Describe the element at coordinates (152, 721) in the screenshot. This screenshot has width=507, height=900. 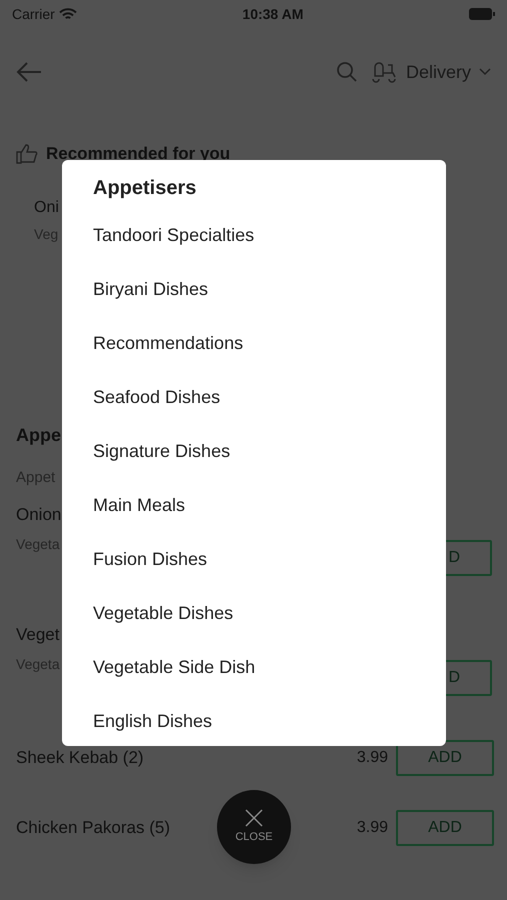
I see `menu-item: English Dishes` at that location.